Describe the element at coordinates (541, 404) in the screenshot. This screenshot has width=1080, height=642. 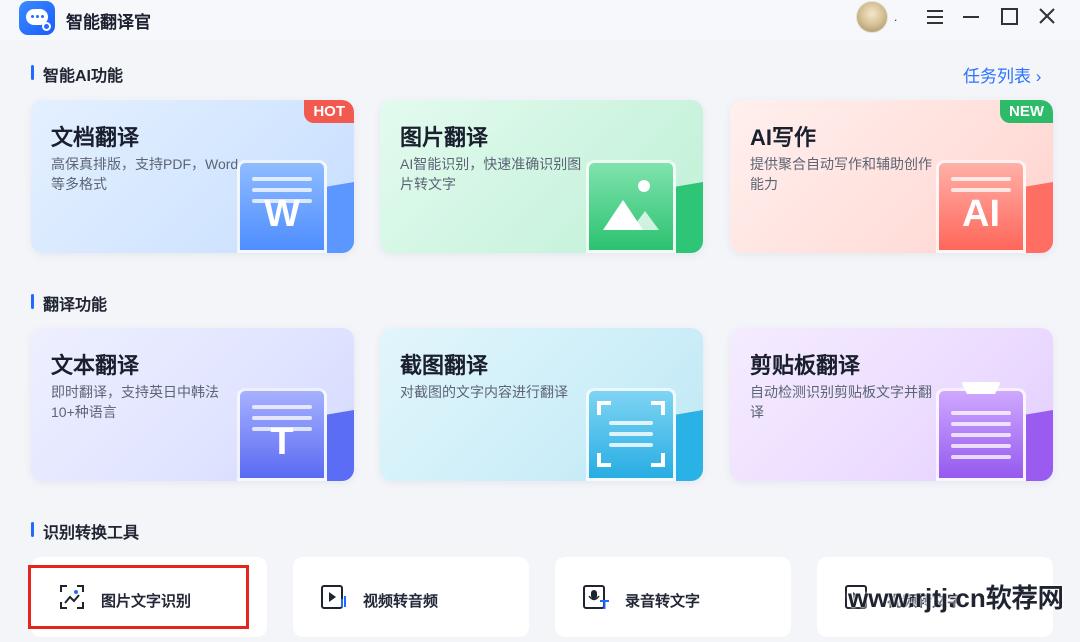
I see `card-screenshot-translate: 截图翻译 对截图的文字内容进行翻译` at that location.